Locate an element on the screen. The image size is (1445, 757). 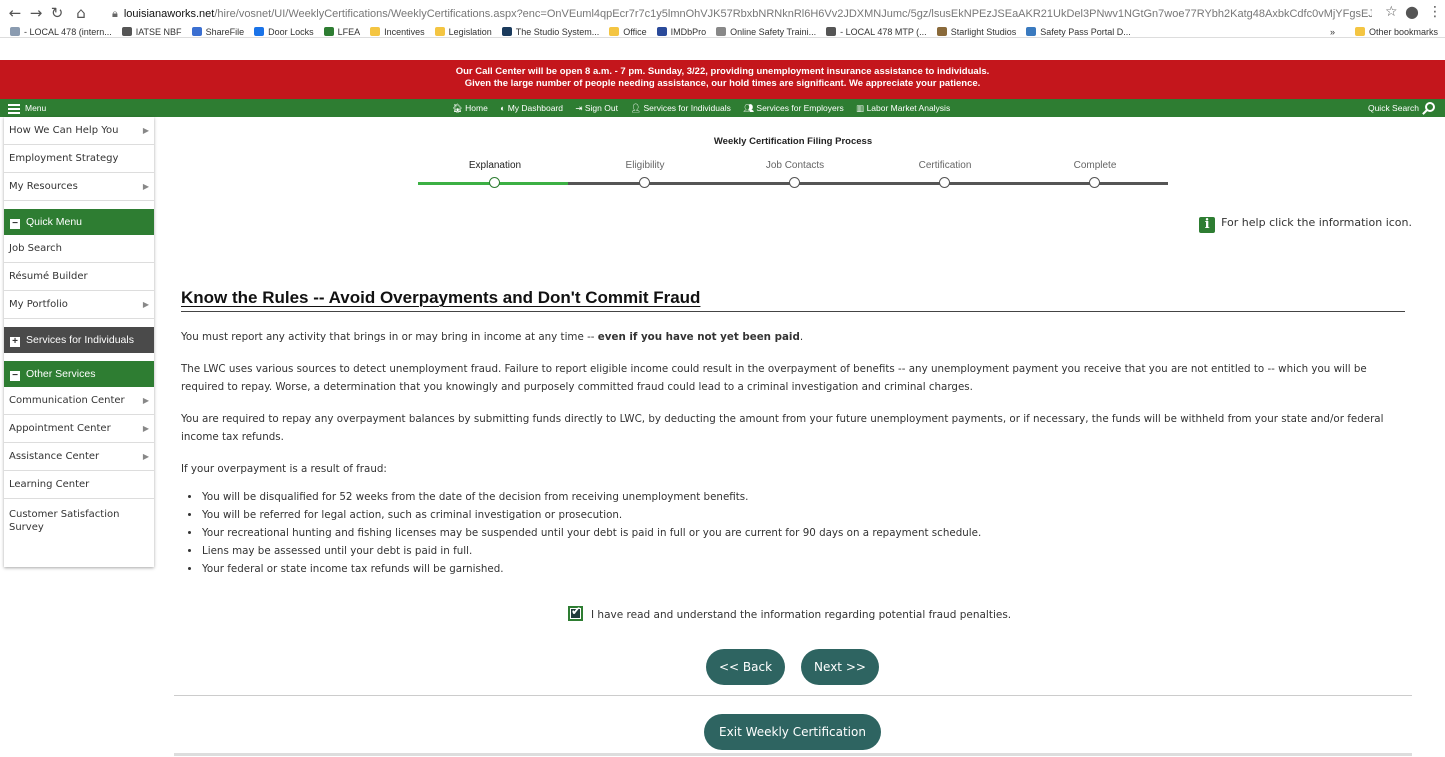
services-individuals-header: + Services for Individuals is located at coordinates (79, 340).